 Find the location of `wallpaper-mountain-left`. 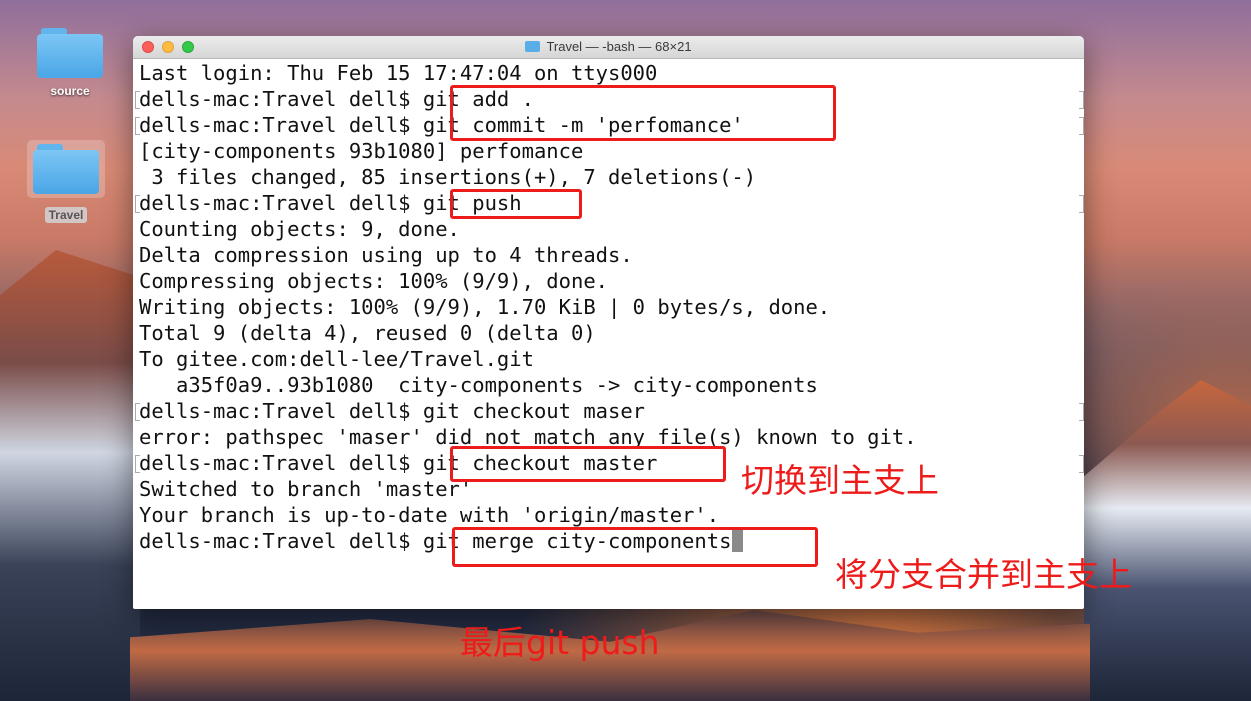

wallpaper-mountain-left is located at coordinates (70, 475).